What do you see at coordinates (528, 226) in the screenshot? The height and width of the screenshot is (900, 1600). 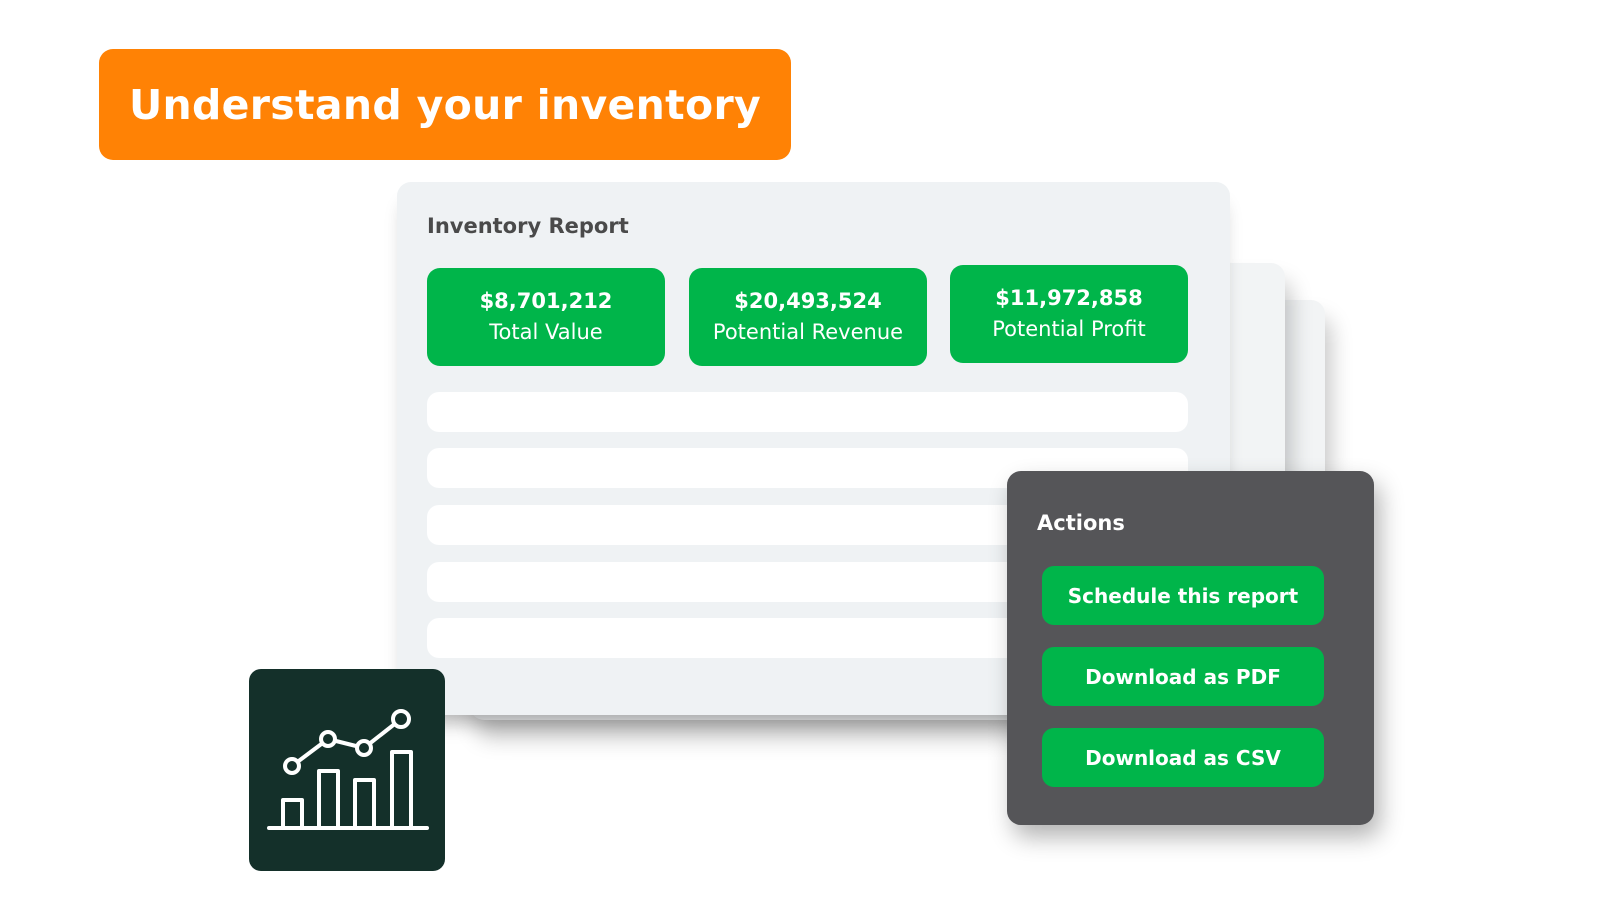 I see `report-title: Inventory Report` at bounding box center [528, 226].